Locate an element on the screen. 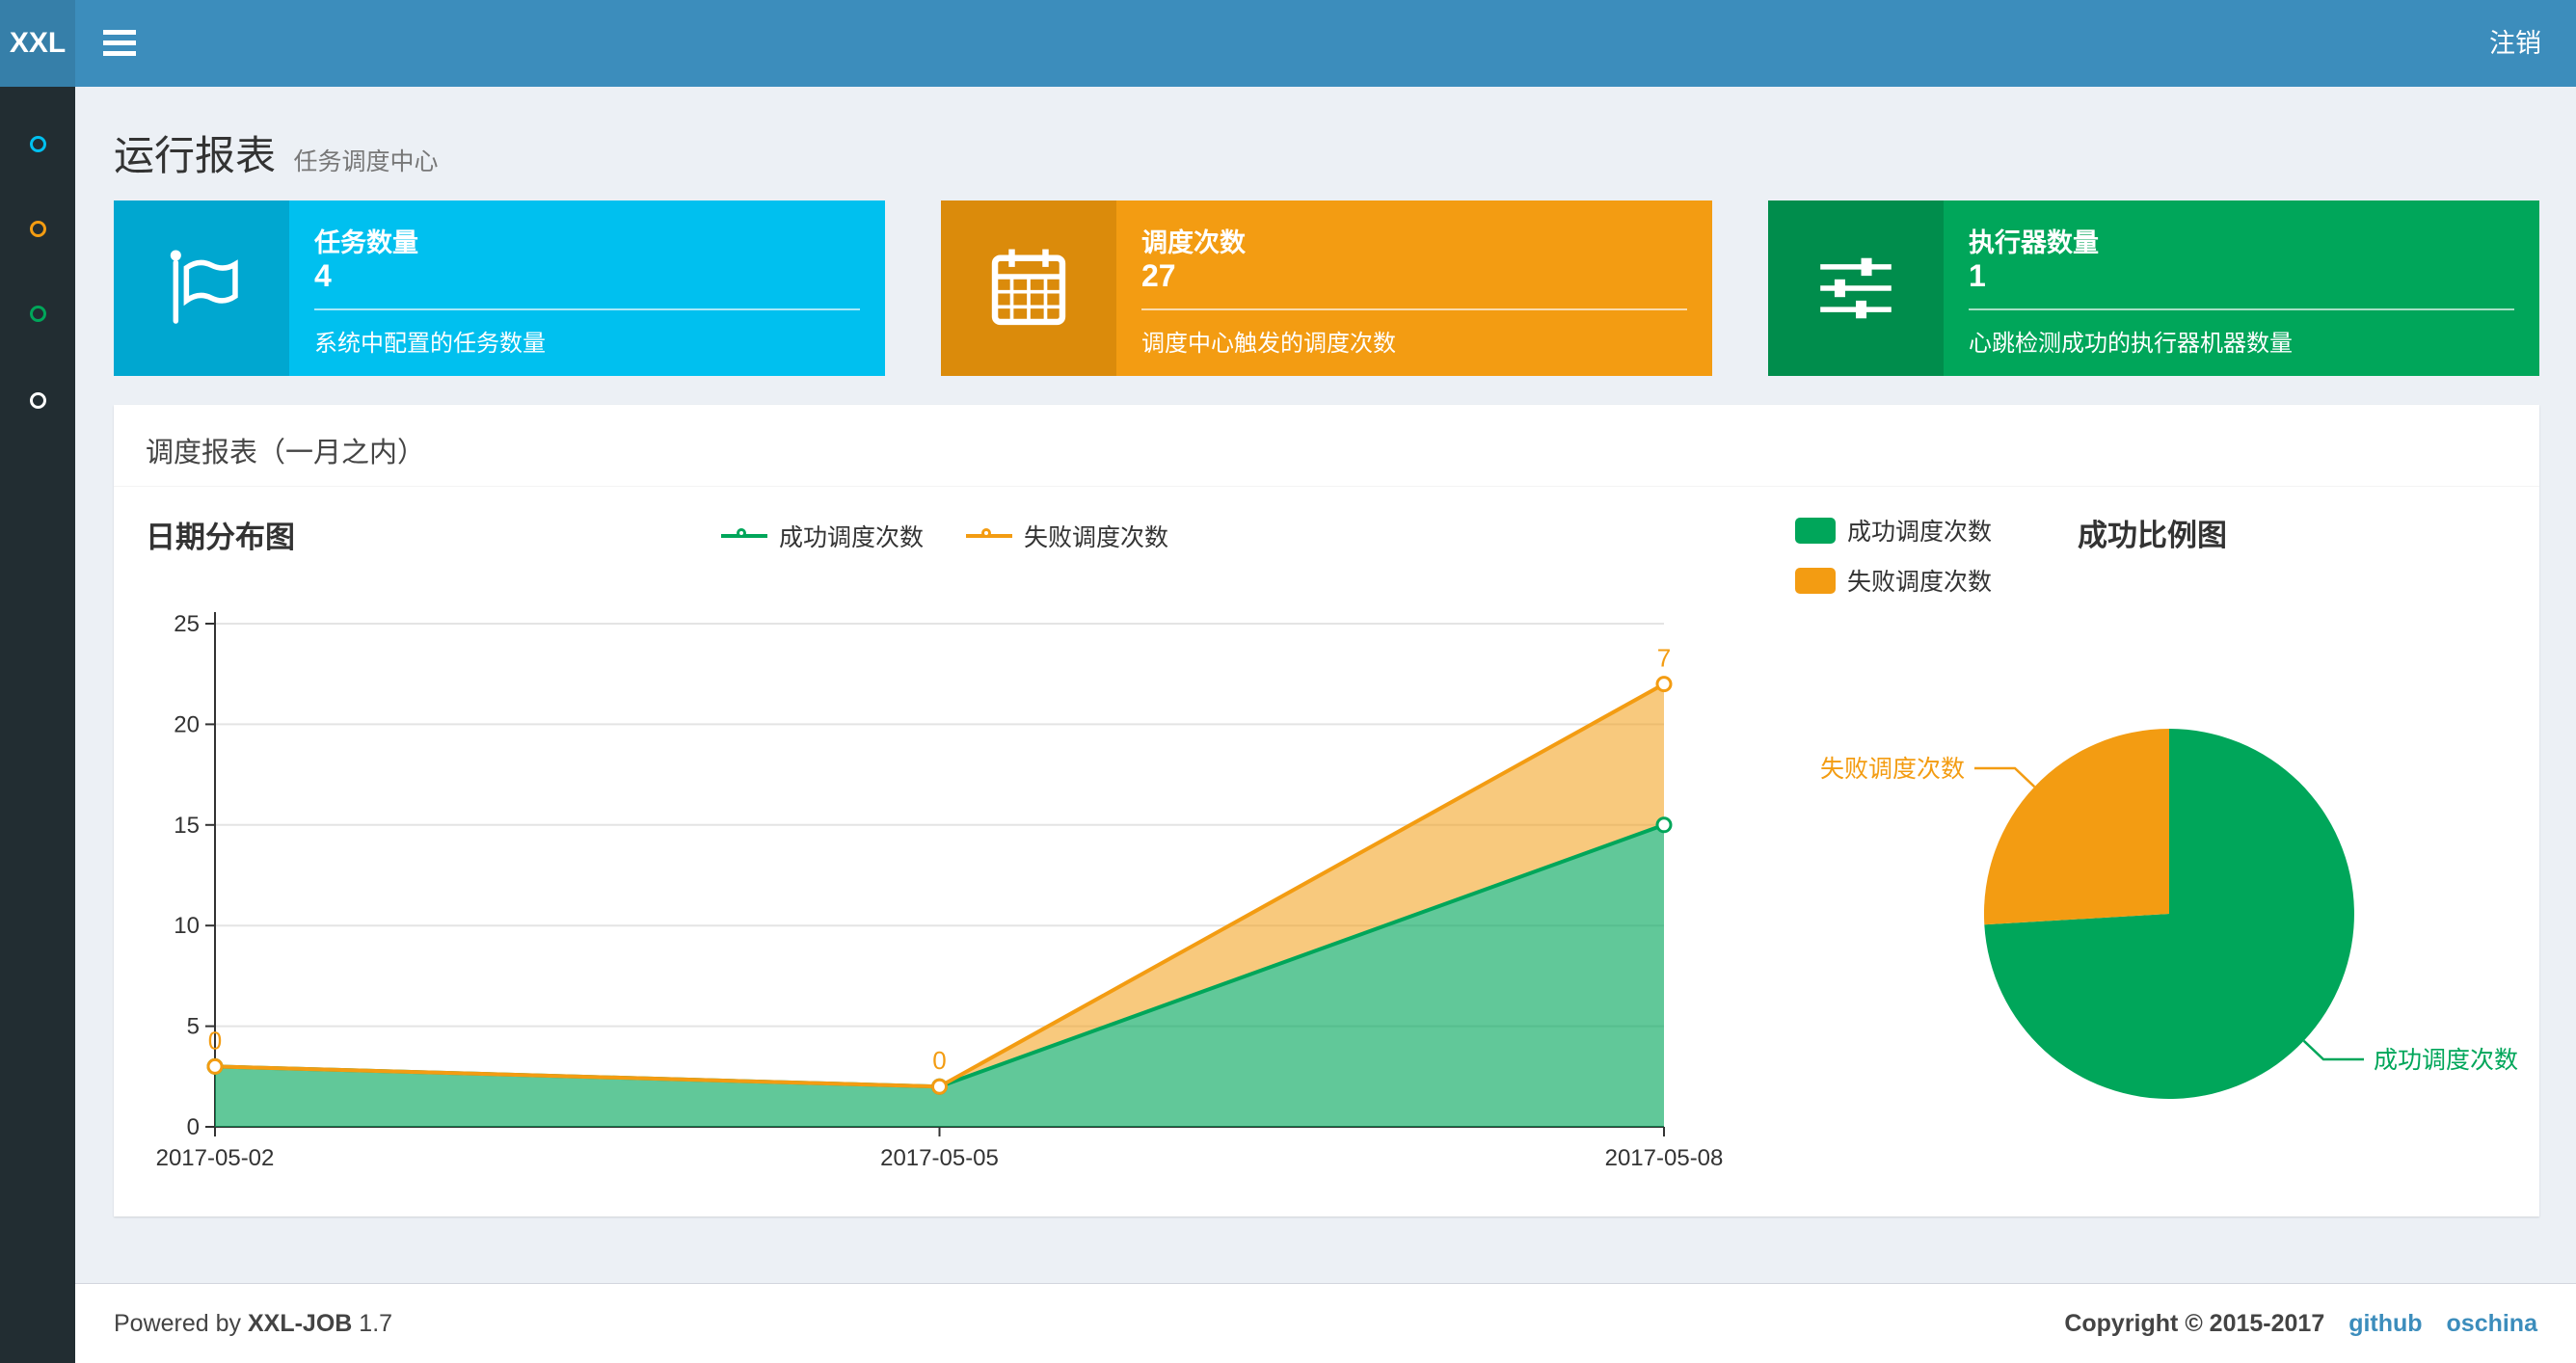  flag-icon is located at coordinates (202, 288).